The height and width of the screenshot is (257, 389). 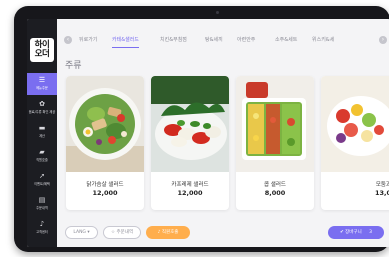 I want to click on sidebar-item-label: 메뉴주문, so click(x=42, y=88).